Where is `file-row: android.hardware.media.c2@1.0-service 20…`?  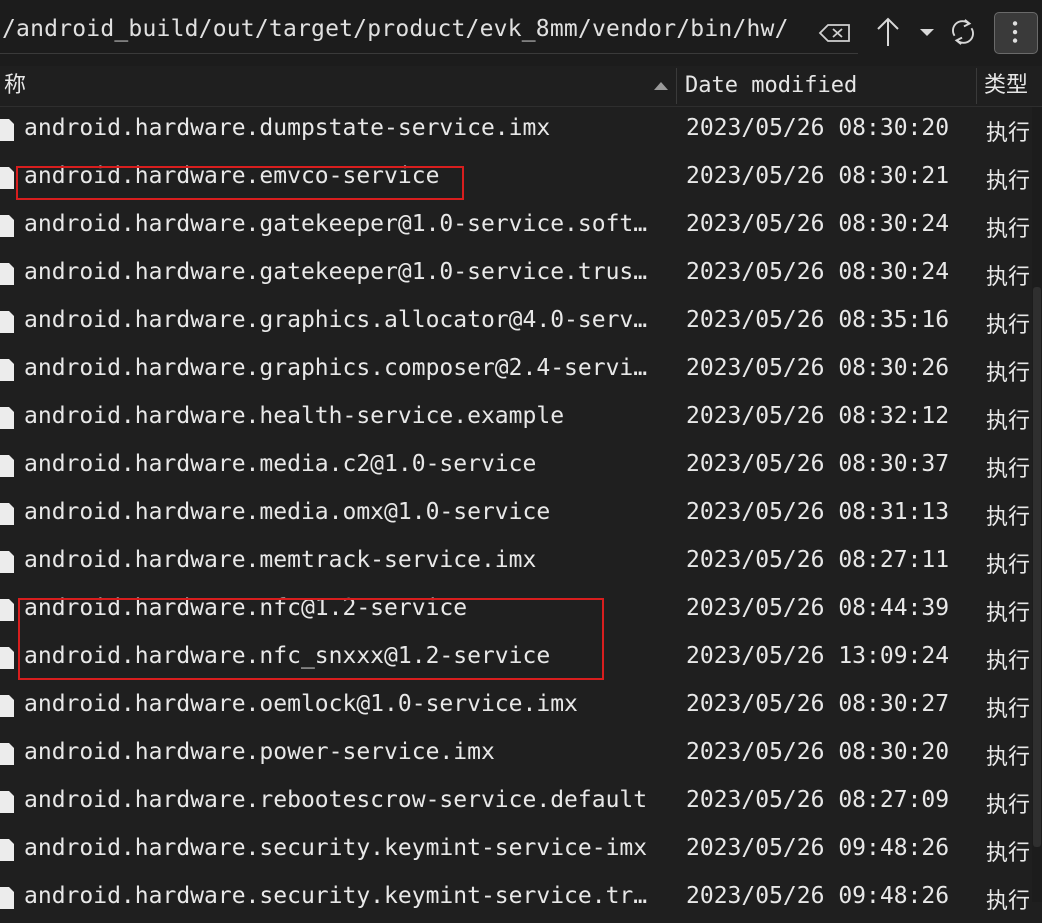 file-row: android.hardware.media.c2@1.0-service 20… is located at coordinates (516, 467).